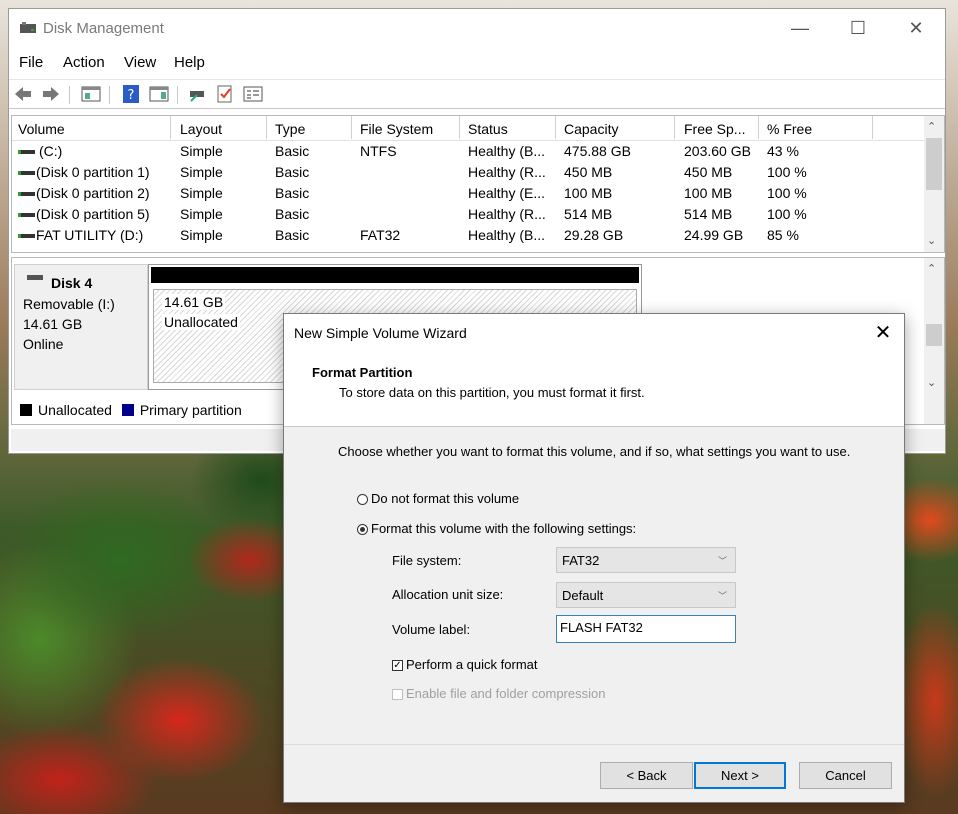 The image size is (958, 814). Describe the element at coordinates (103, 28) in the screenshot. I see `window-title: Disk Management` at that location.